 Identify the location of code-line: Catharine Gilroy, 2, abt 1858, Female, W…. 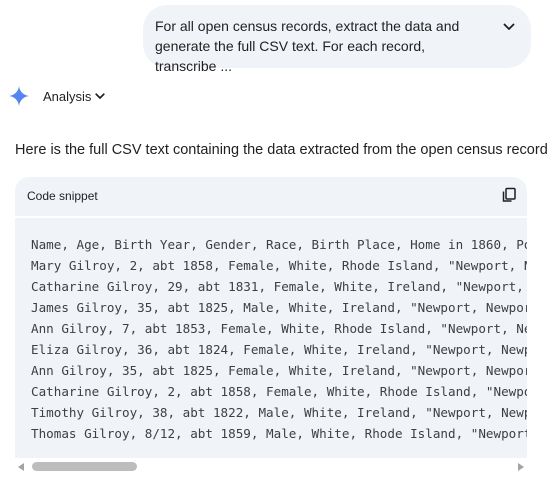
(279, 391).